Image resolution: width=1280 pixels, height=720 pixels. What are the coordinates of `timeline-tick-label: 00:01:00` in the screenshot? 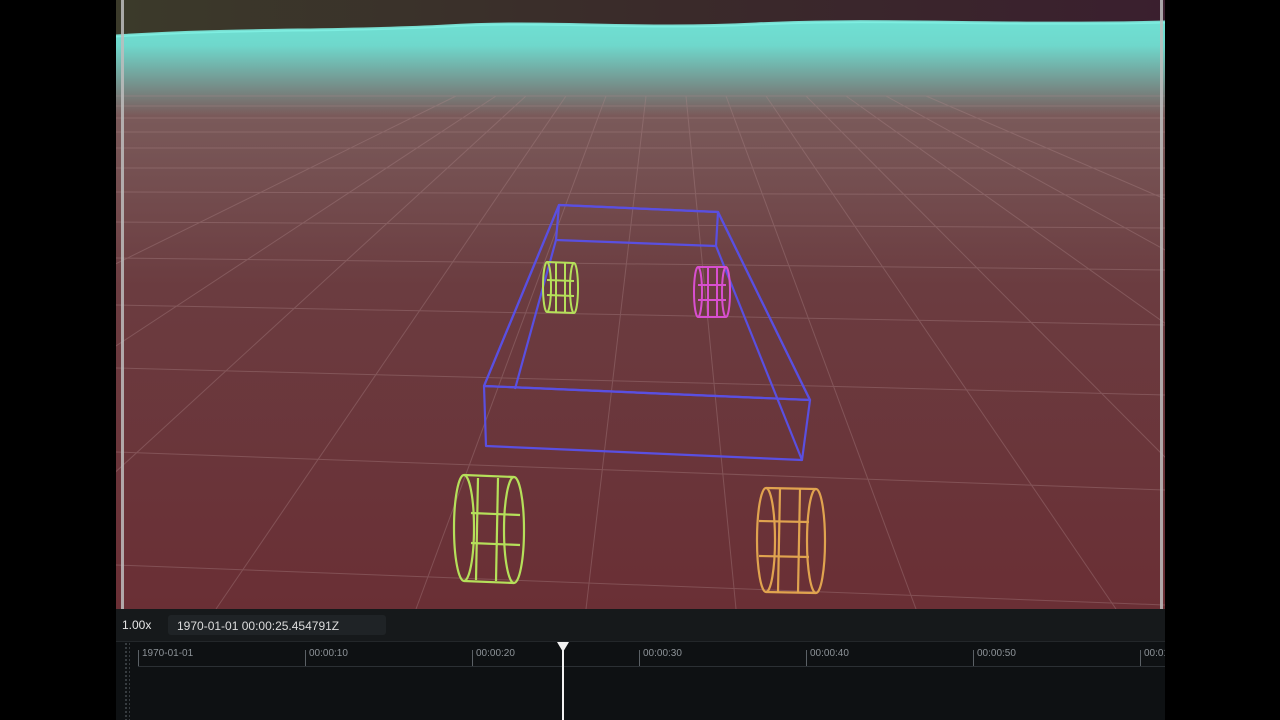 It's located at (1154, 653).